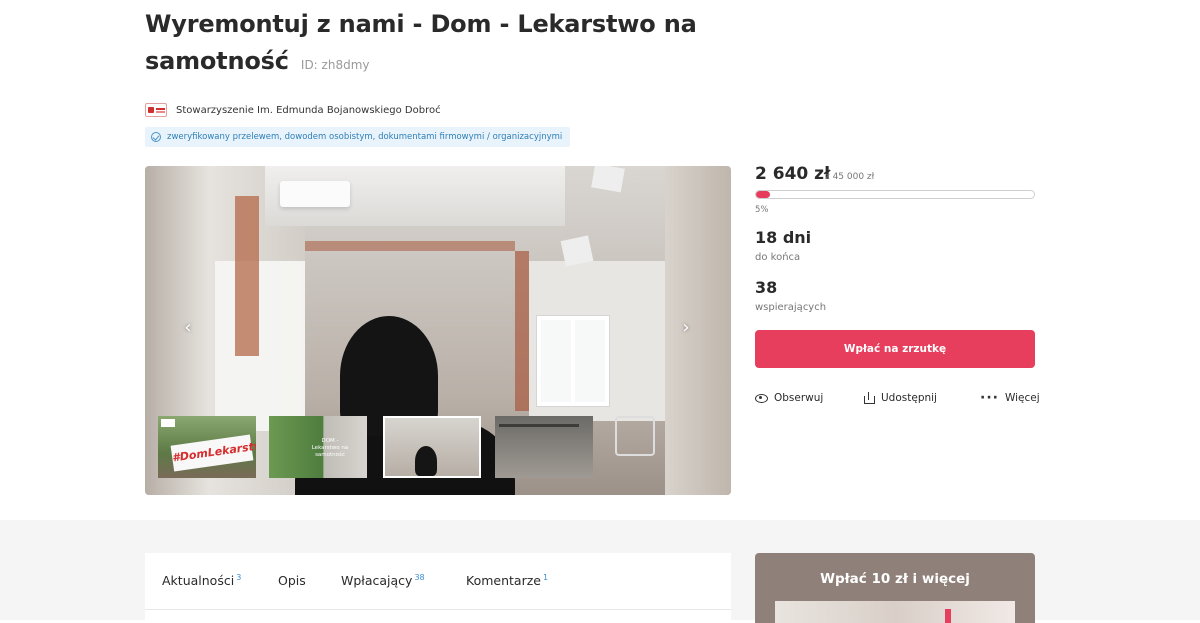 The width and height of the screenshot is (1200, 623). Describe the element at coordinates (335, 65) in the screenshot. I see `campaign-id: ID: zh8dmy` at that location.